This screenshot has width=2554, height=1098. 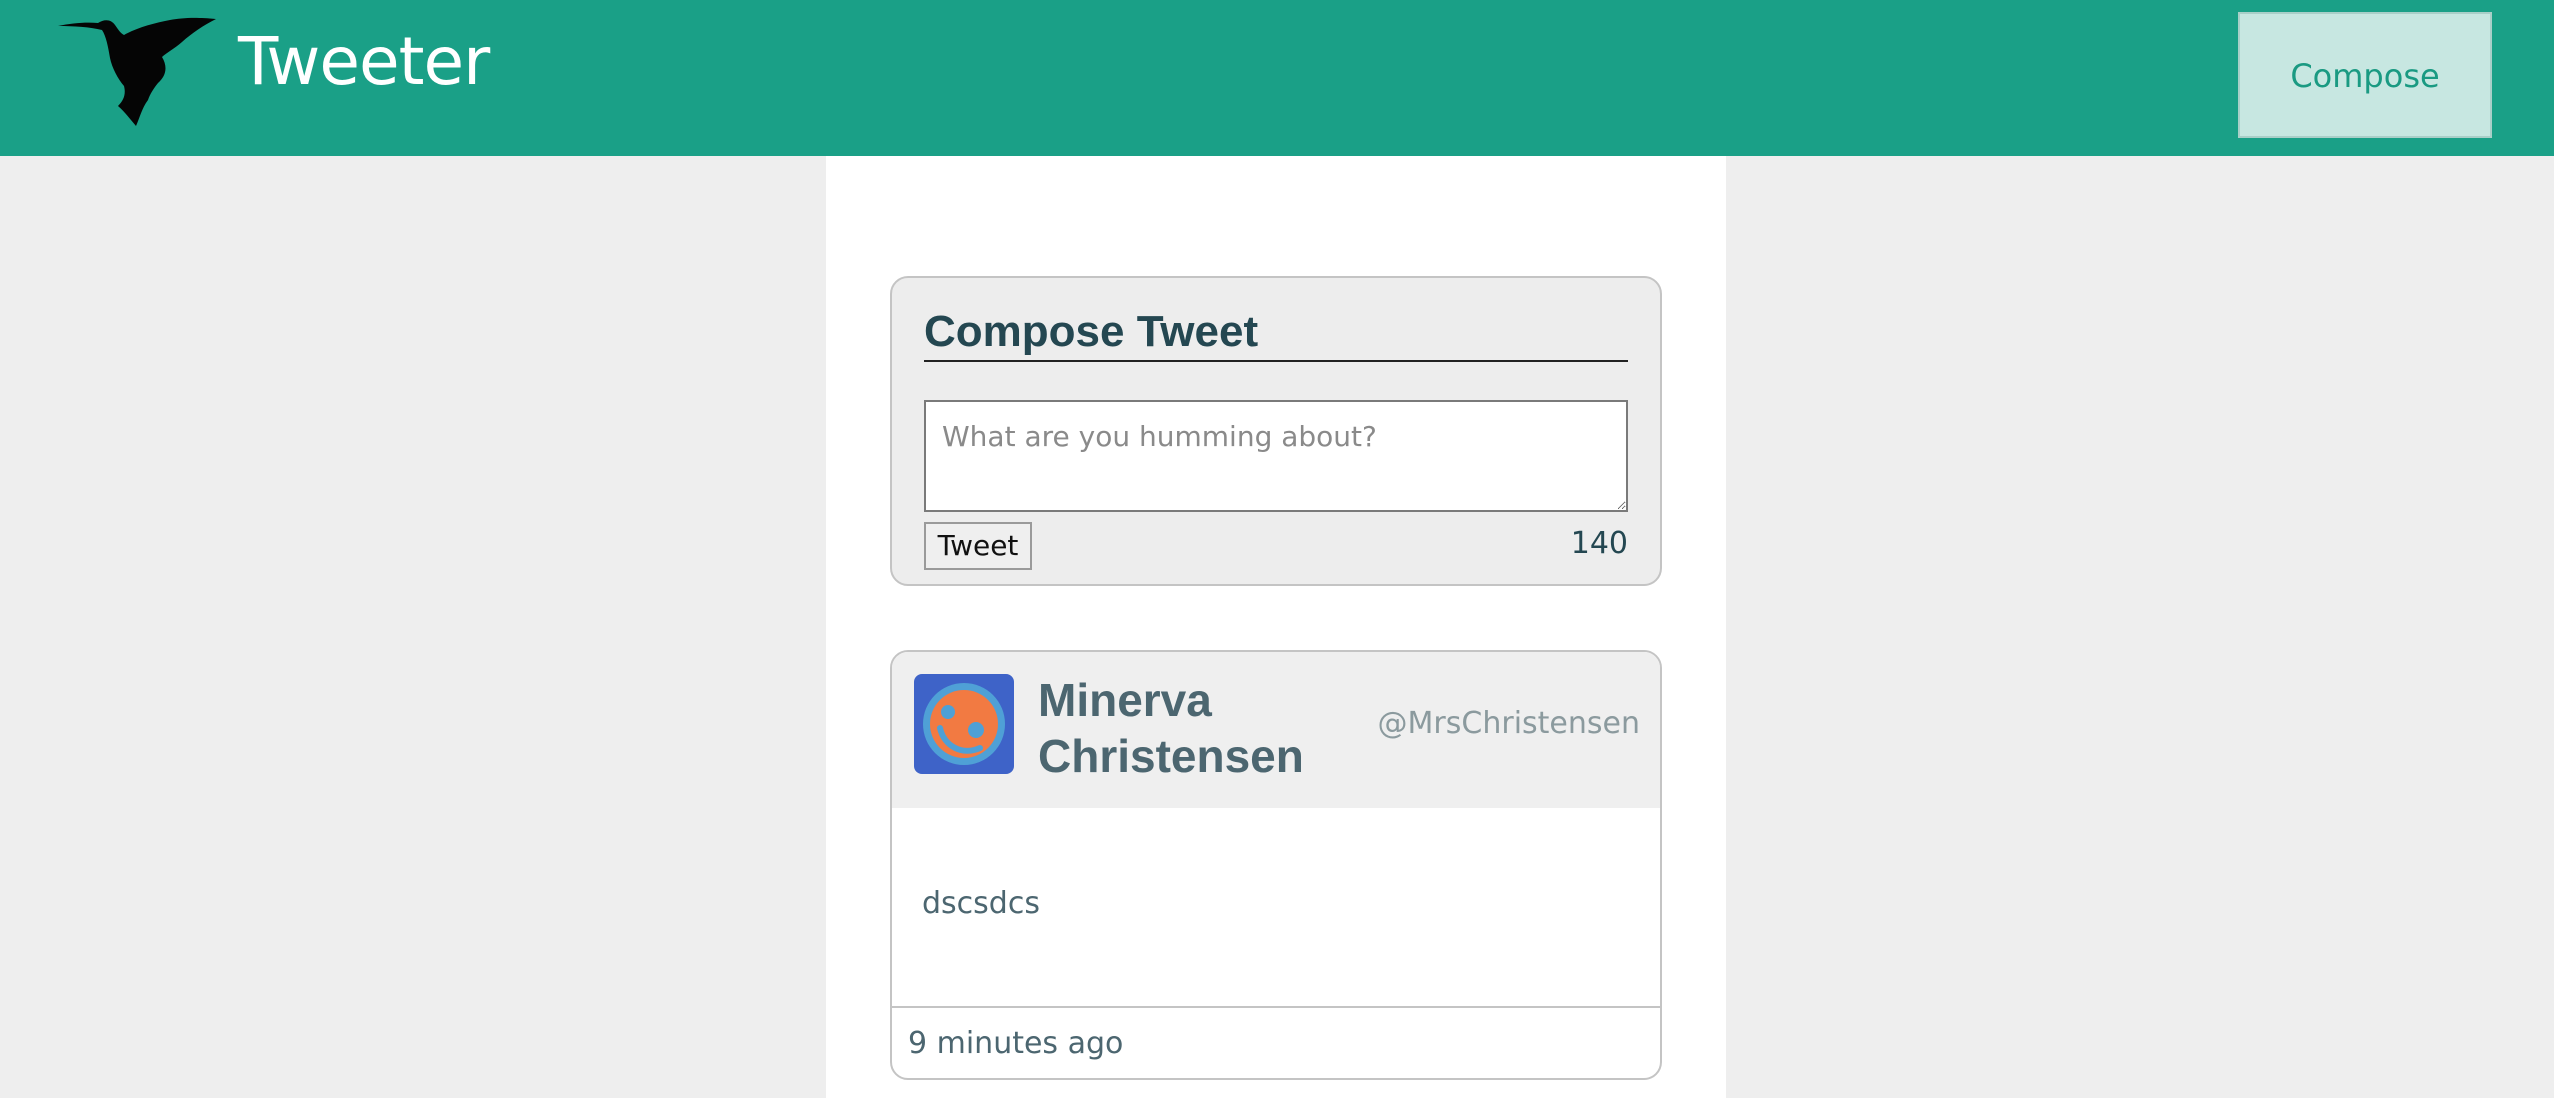 What do you see at coordinates (2365, 75) in the screenshot?
I see `compose-toggle-button: Compose` at bounding box center [2365, 75].